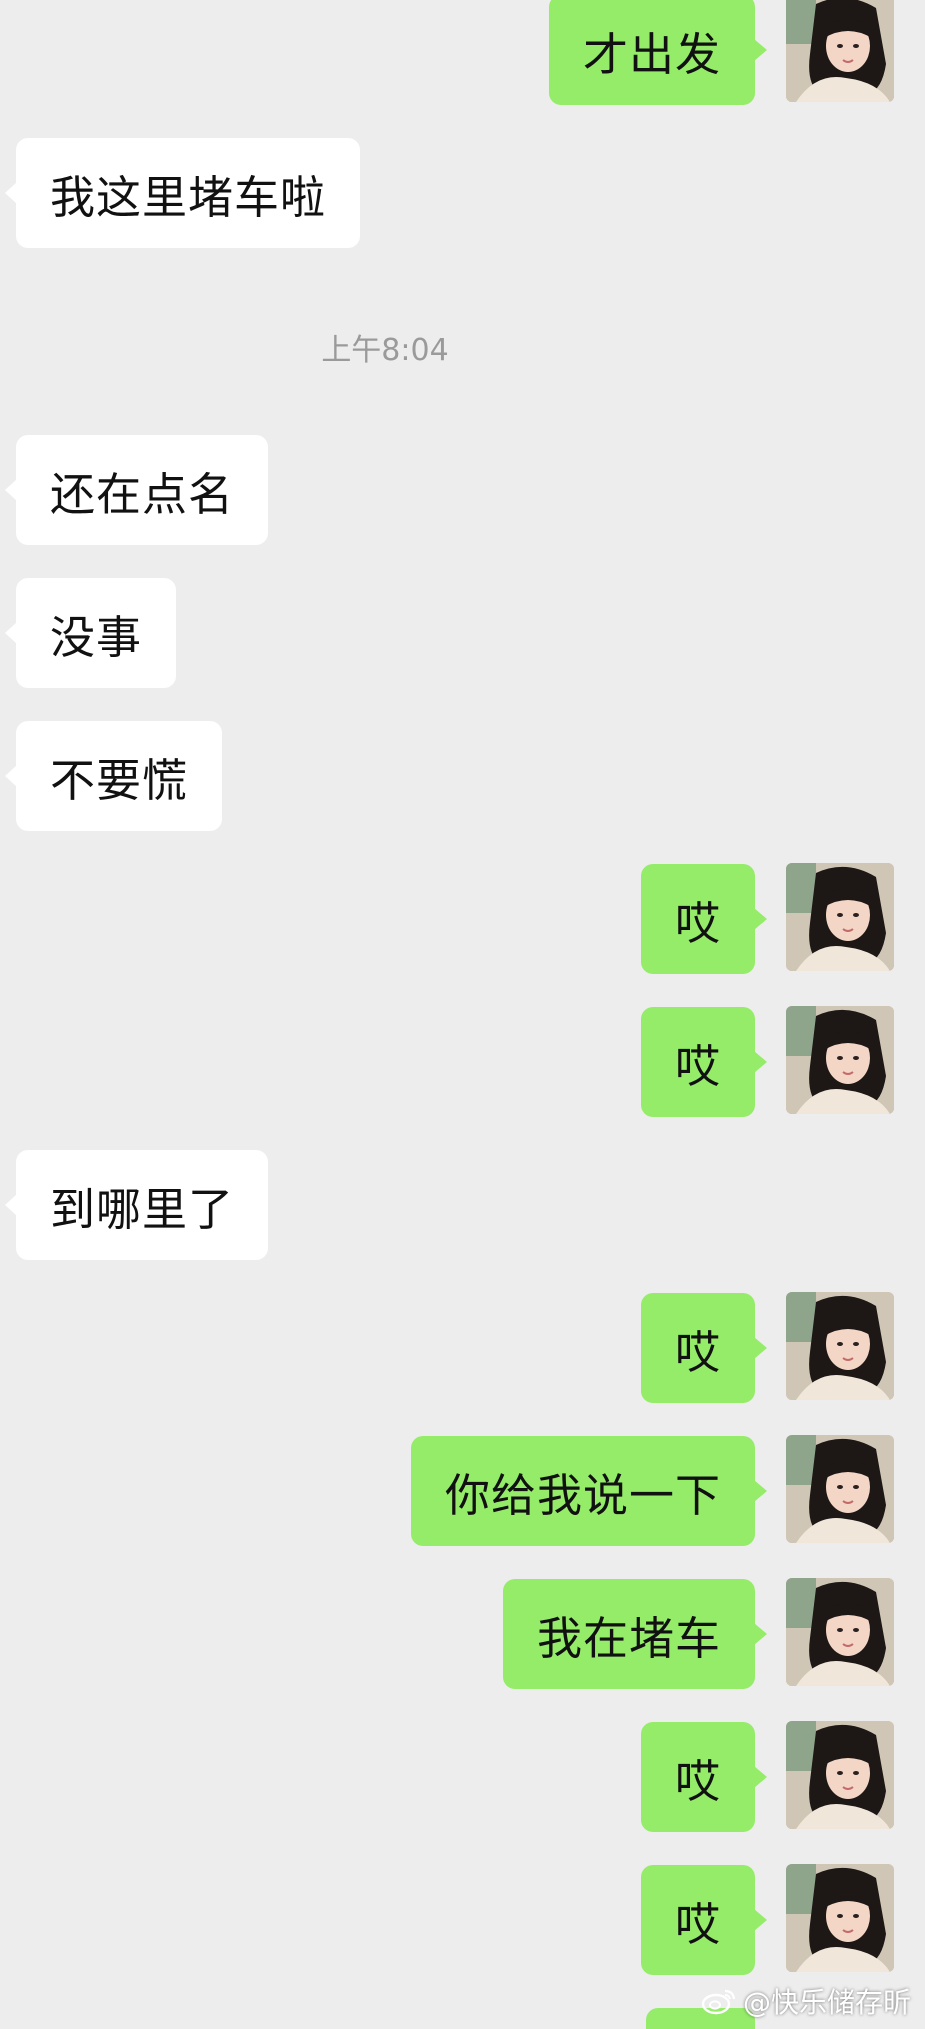 The image size is (925, 2029). I want to click on incoming-message-bubble: 到哪里了, so click(136, 1205).